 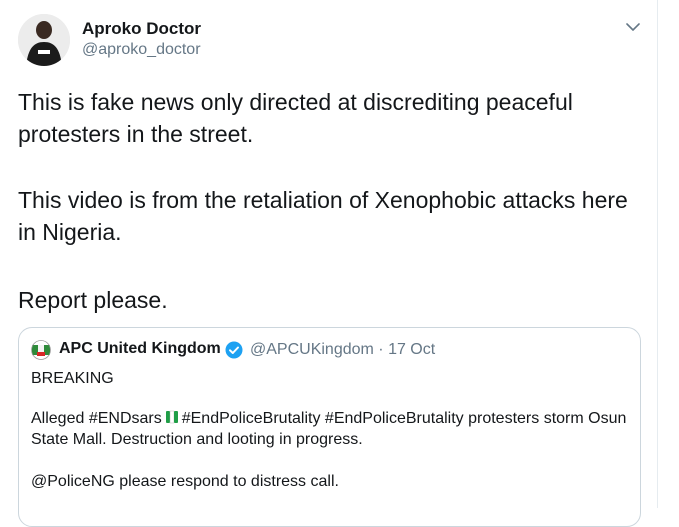 What do you see at coordinates (234, 350) in the screenshot?
I see `verified-badge-icon` at bounding box center [234, 350].